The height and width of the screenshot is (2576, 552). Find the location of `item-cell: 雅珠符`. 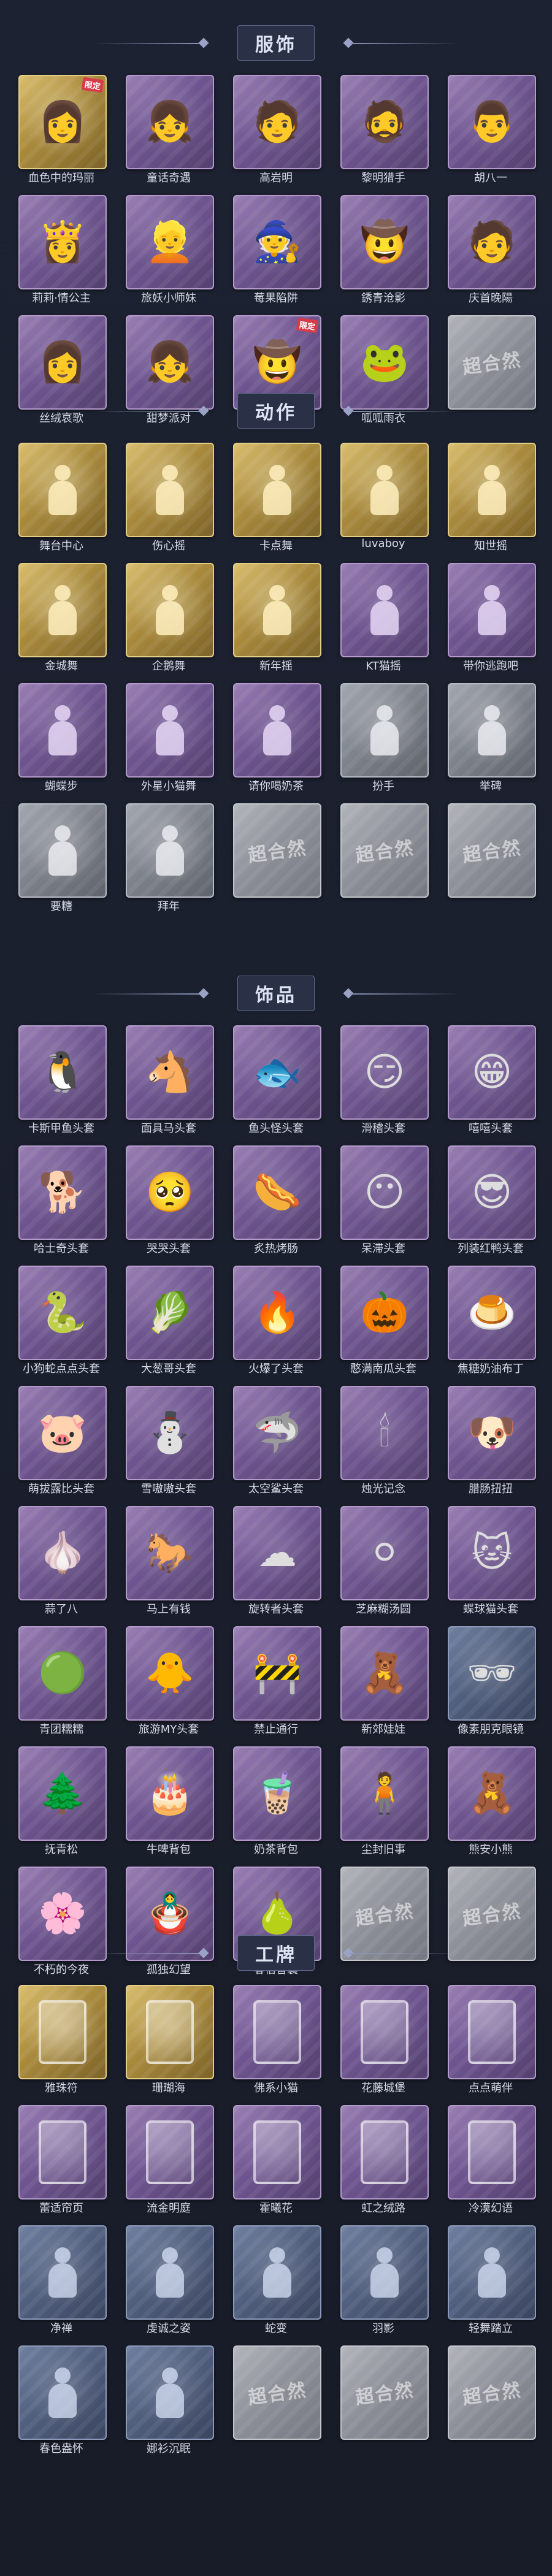

item-cell: 雅珠符 is located at coordinates (62, 2040).